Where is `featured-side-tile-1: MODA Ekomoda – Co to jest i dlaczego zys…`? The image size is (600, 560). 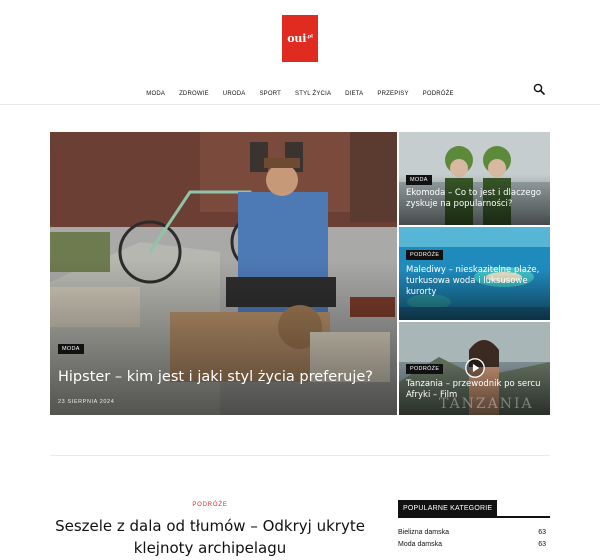 featured-side-tile-1: MODA Ekomoda – Co to jest i dlaczego zys… is located at coordinates (474, 178).